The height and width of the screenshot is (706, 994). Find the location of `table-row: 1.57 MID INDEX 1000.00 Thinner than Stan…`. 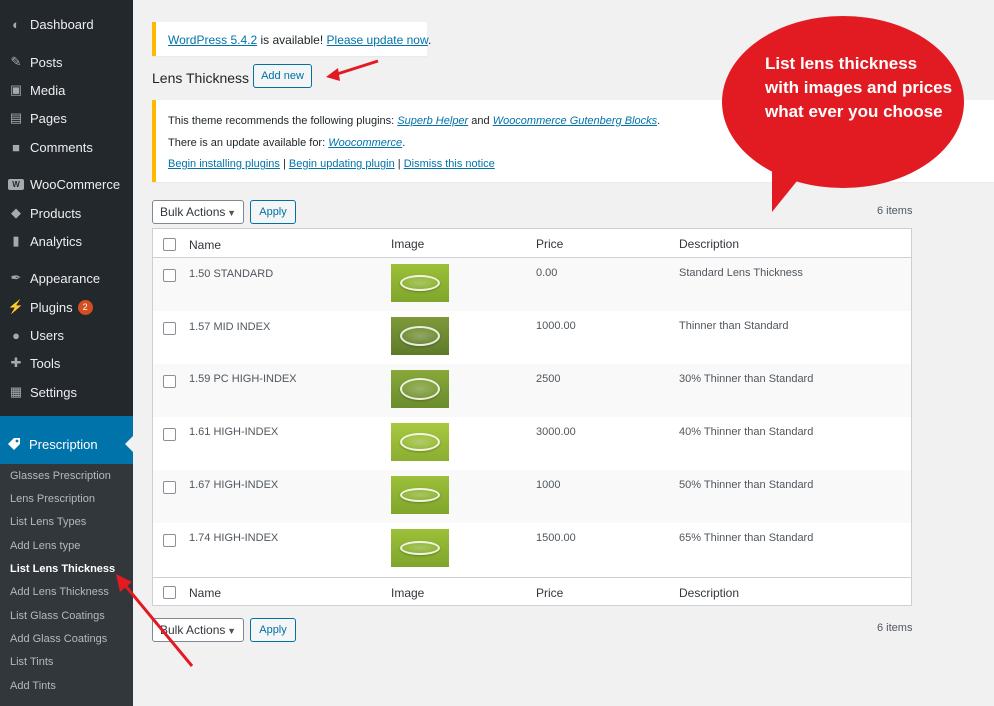

table-row: 1.57 MID INDEX 1000.00 Thinner than Stan… is located at coordinates (532, 337).